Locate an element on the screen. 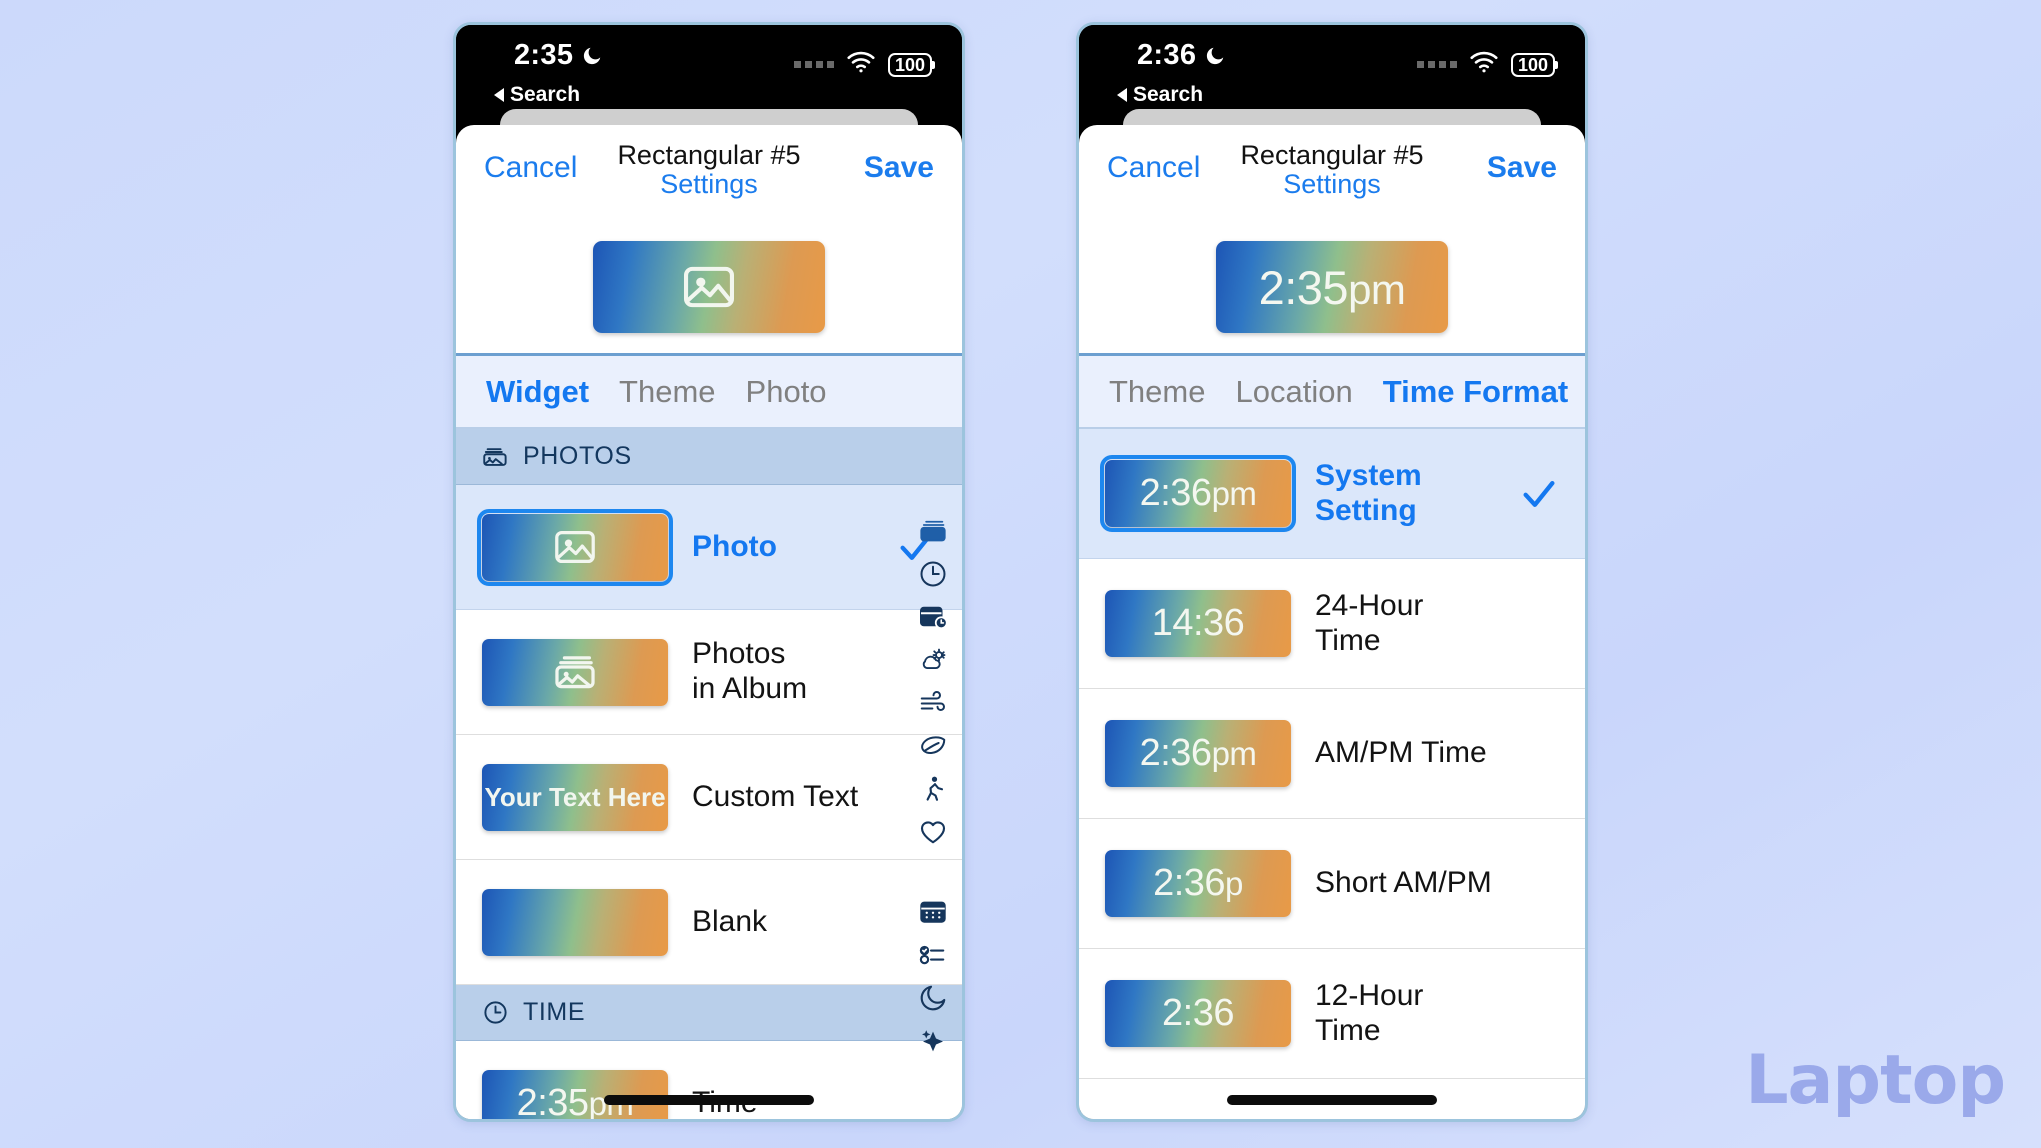  list-item-label-short-am-pm: Short AM/PM is located at coordinates (1403, 883).